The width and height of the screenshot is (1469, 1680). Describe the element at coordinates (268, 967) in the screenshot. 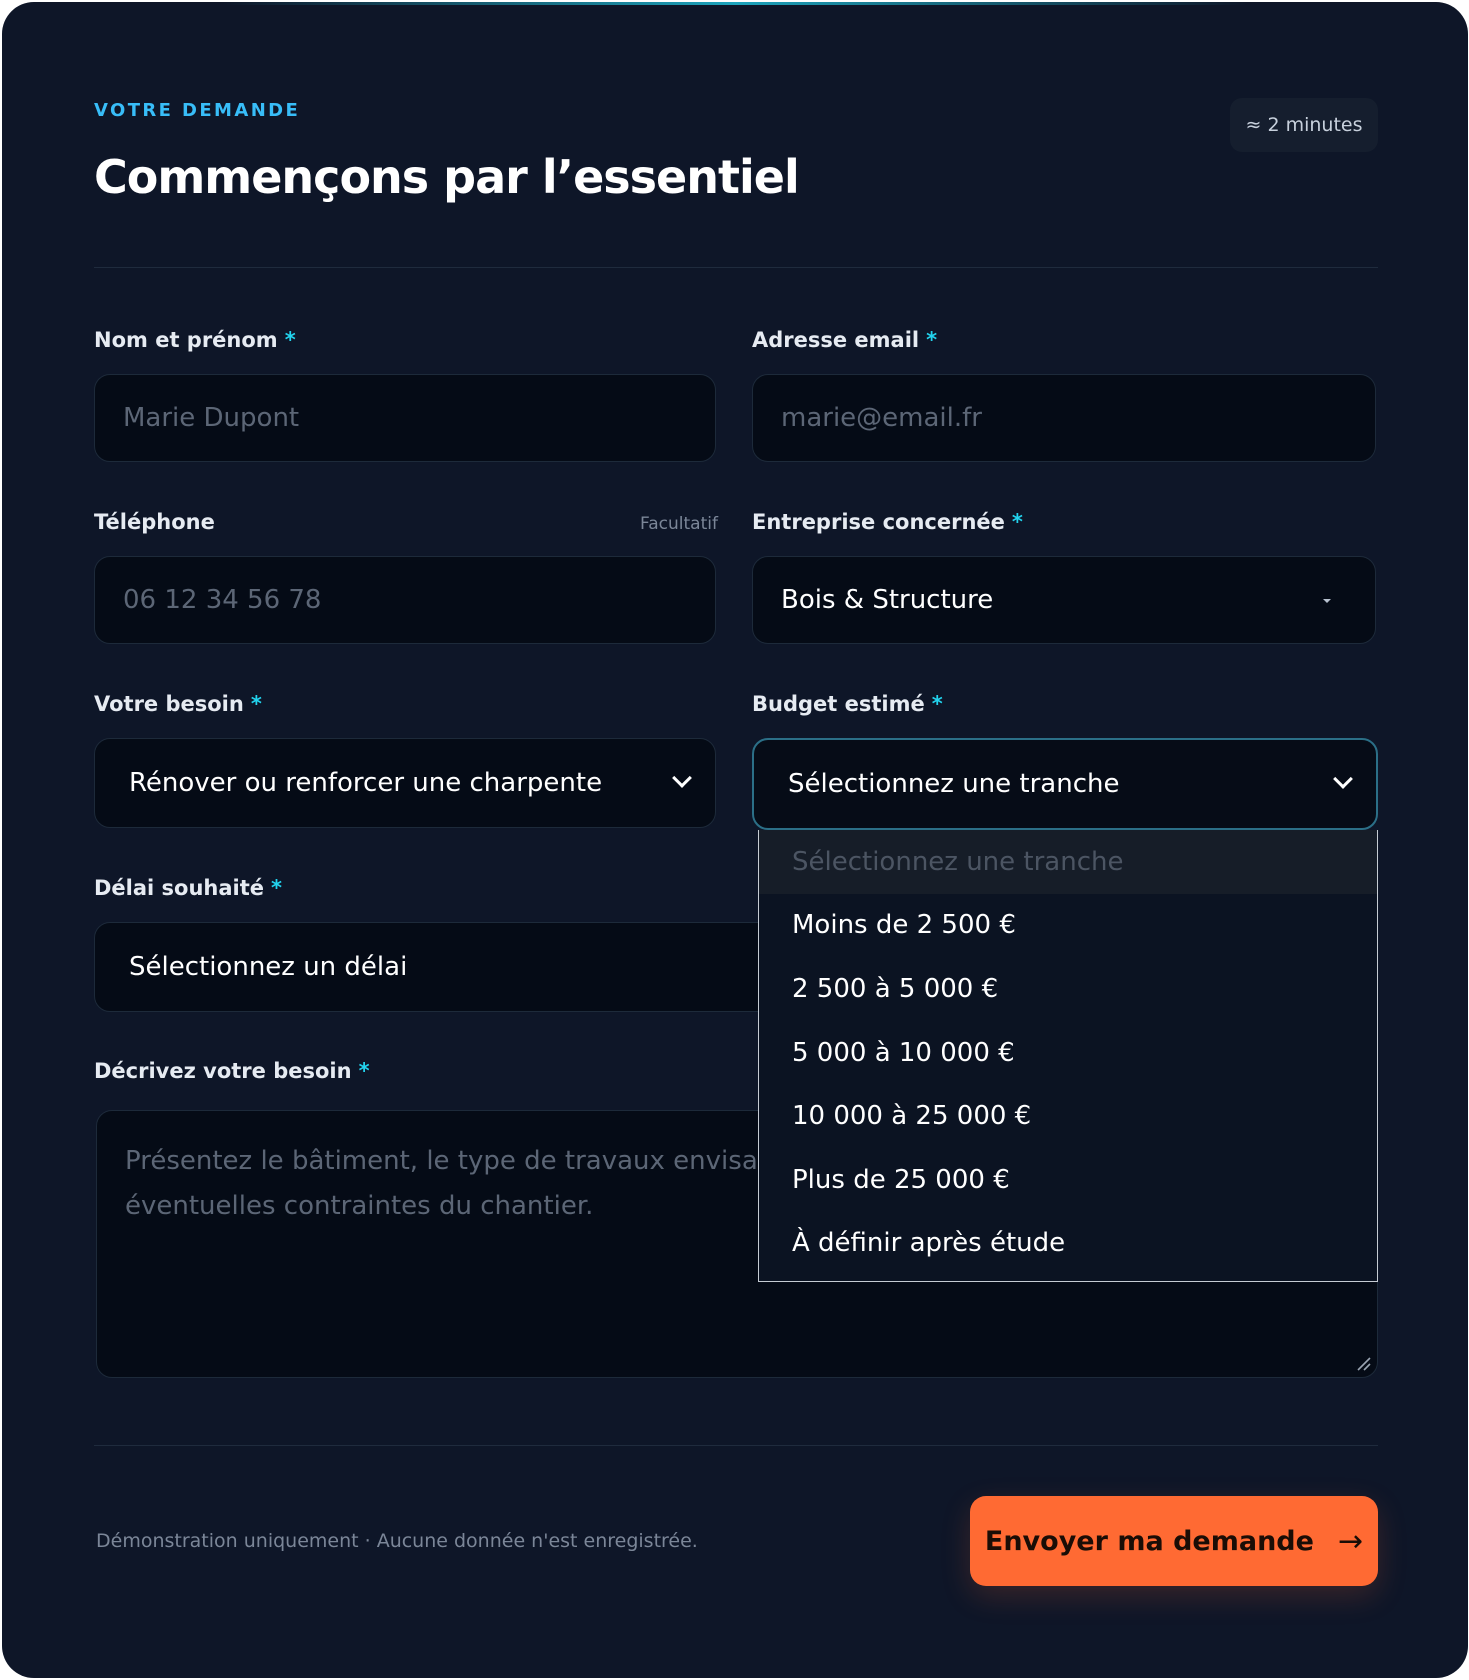

I see `deadline-value: Sélectionnez un délai` at that location.